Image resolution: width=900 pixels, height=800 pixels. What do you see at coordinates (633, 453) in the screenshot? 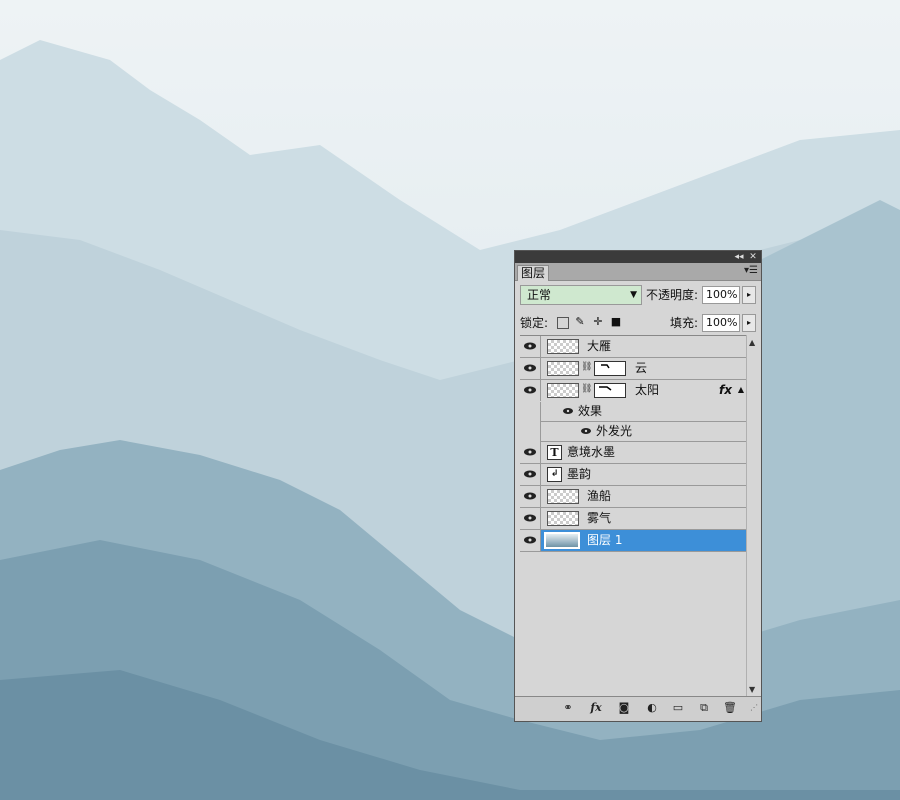
I see `layer-row: T 意境水墨` at bounding box center [633, 453].